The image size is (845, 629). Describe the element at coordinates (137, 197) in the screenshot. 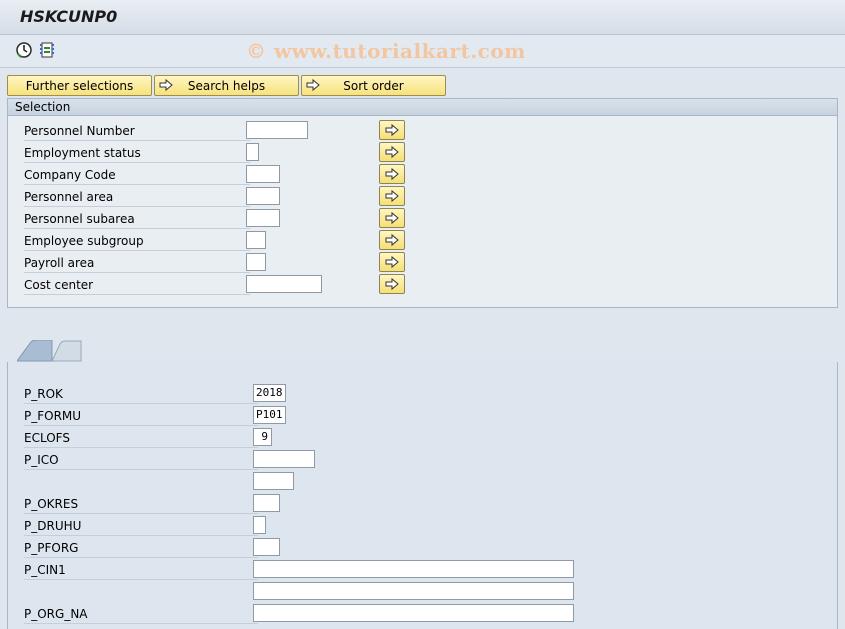

I see `selection-row-label: Personnel area` at that location.